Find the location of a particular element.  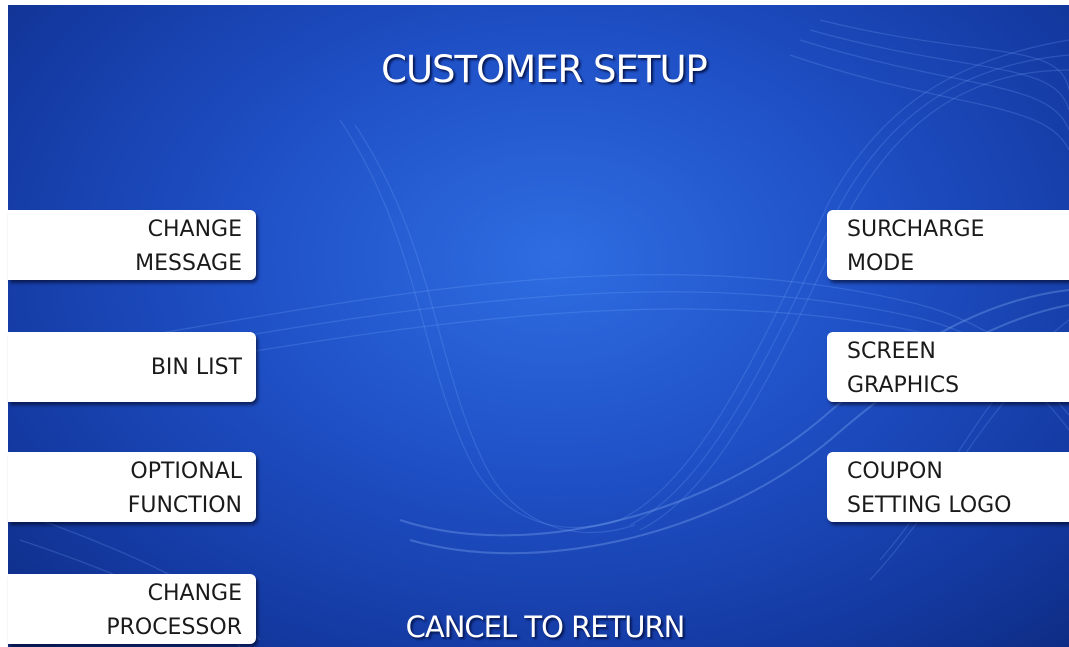

optional-function-button: OPTIONAL FUNCTION is located at coordinates (132, 487).